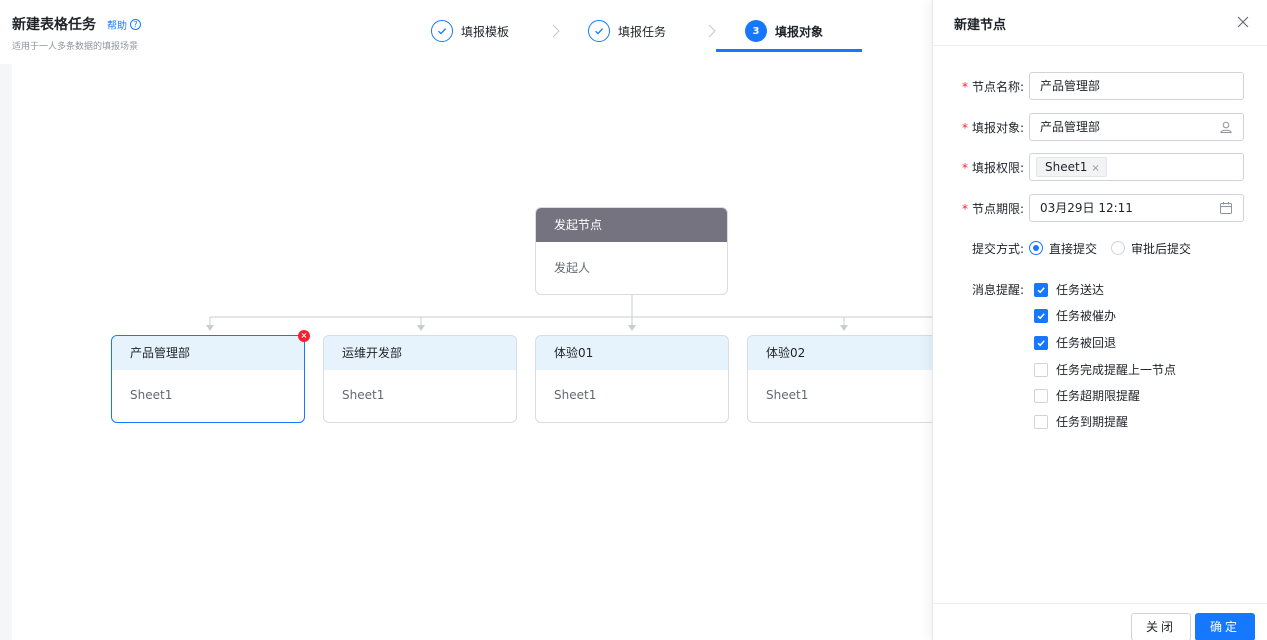 The width and height of the screenshot is (1267, 640). Describe the element at coordinates (1036, 248) in the screenshot. I see `radio-checked-icon` at that location.